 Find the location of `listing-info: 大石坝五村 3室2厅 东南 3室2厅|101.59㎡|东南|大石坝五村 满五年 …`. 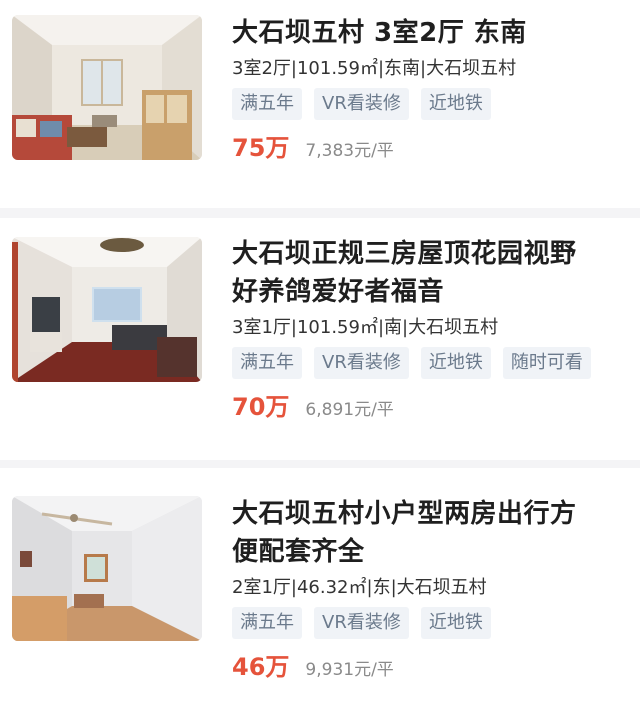

listing-info: 大石坝五村 3室2厅 东南 3室2厅|101.59㎡|东南|大石坝五村 满五年 … is located at coordinates (429, 88).